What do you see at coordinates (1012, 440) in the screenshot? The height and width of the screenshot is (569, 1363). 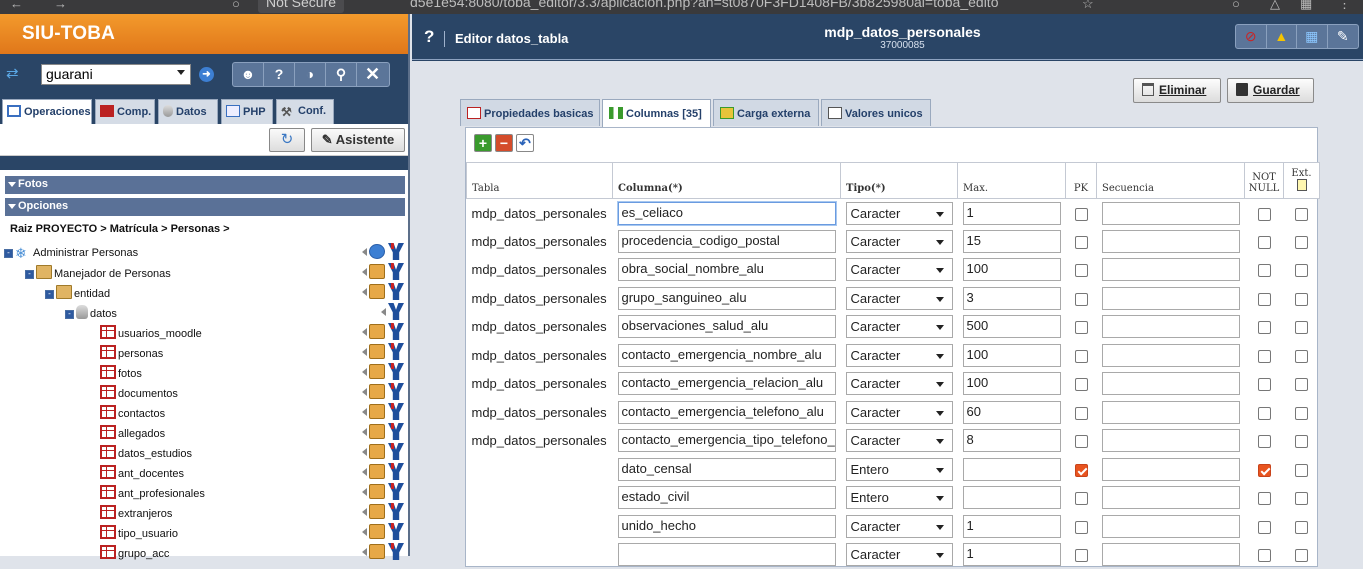 I see `max-input: 8` at bounding box center [1012, 440].